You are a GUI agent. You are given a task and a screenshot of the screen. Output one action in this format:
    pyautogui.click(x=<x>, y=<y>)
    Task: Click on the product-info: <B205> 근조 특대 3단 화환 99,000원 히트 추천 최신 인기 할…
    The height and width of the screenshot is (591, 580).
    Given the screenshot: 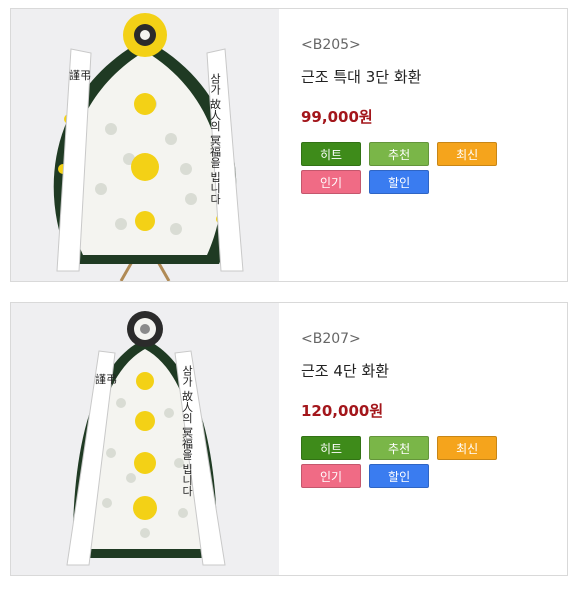 What is the action you would take?
    pyautogui.click(x=429, y=116)
    